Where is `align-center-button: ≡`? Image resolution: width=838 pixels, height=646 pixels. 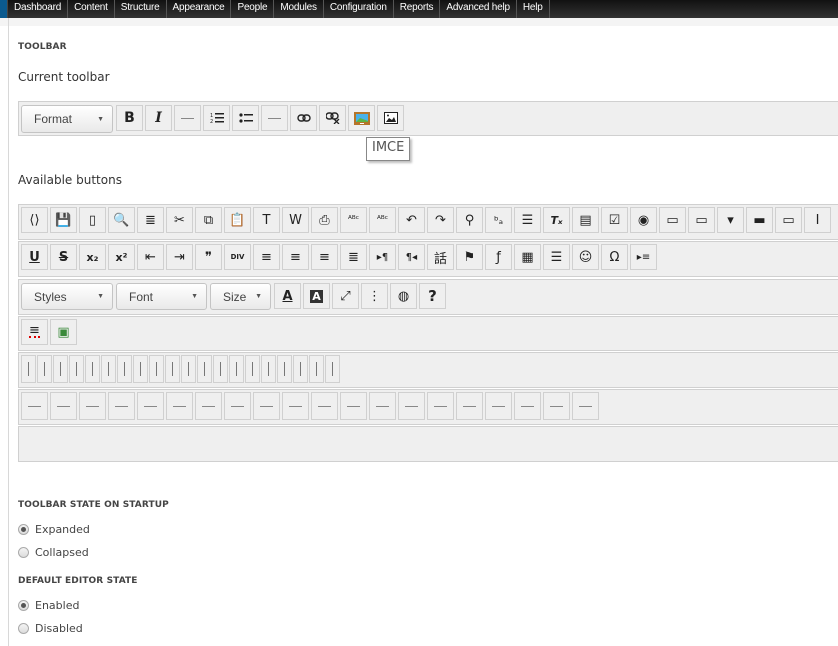 align-center-button: ≡ is located at coordinates (295, 257).